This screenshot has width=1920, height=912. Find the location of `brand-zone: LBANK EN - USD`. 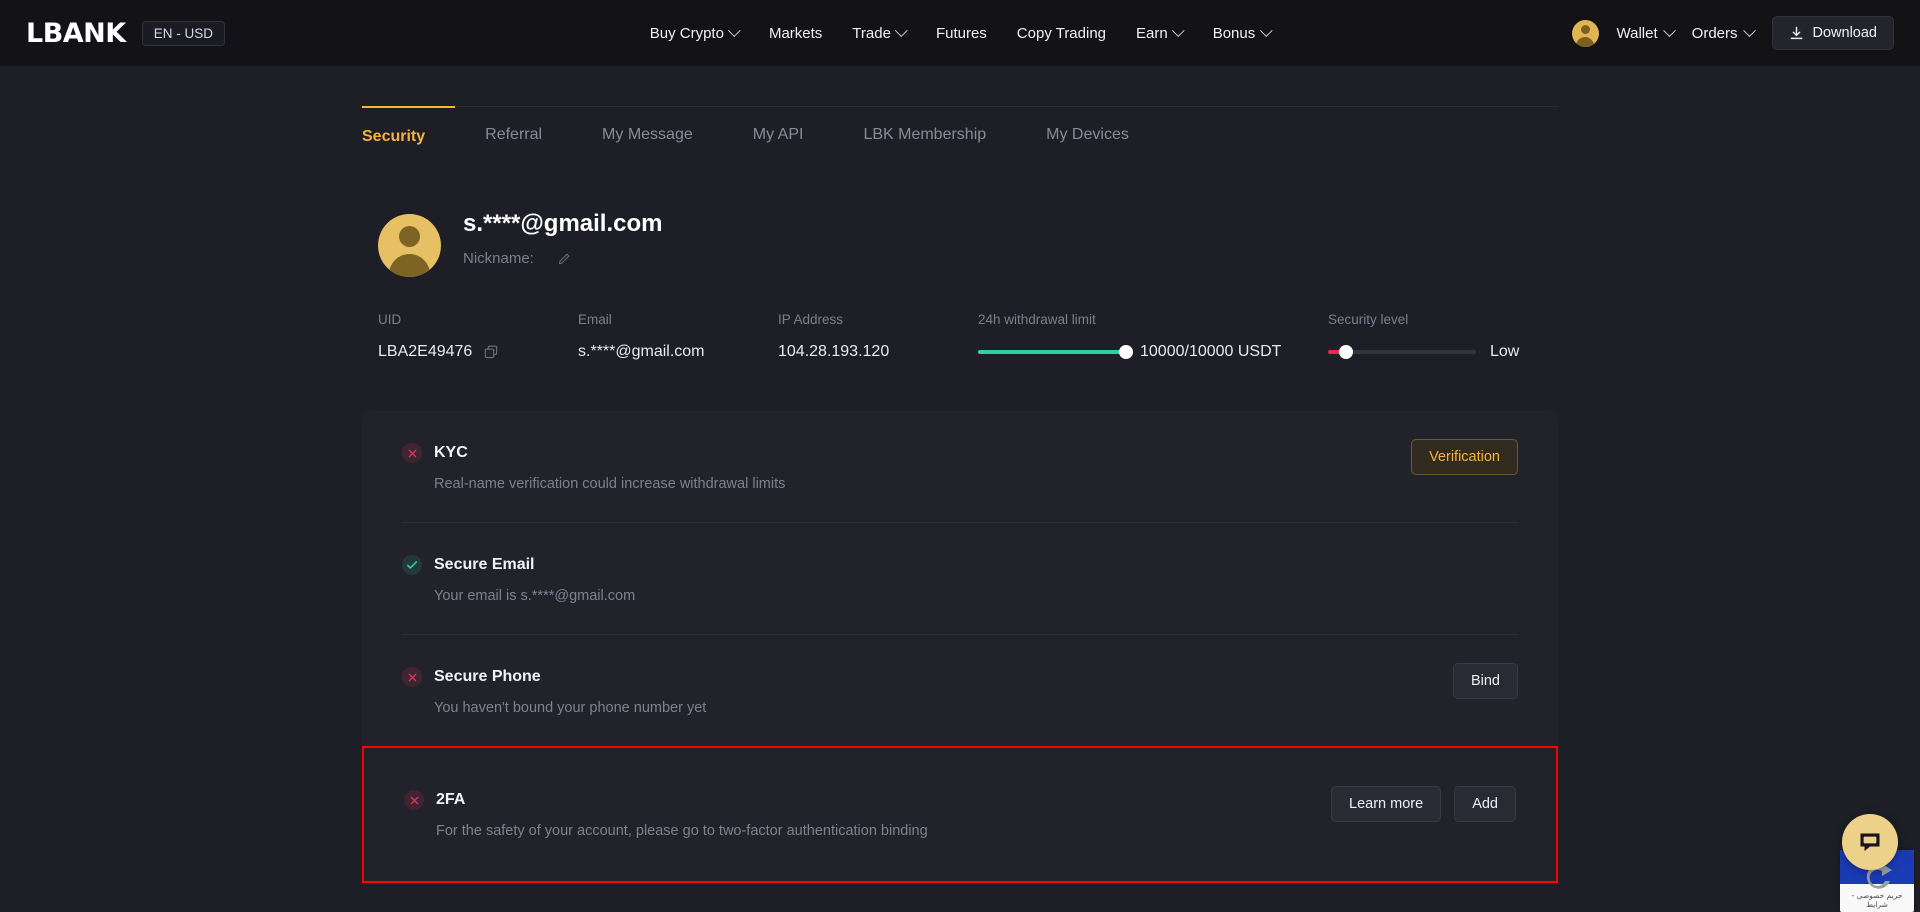

brand-zone: LBANK EN - USD is located at coordinates (125, 33).